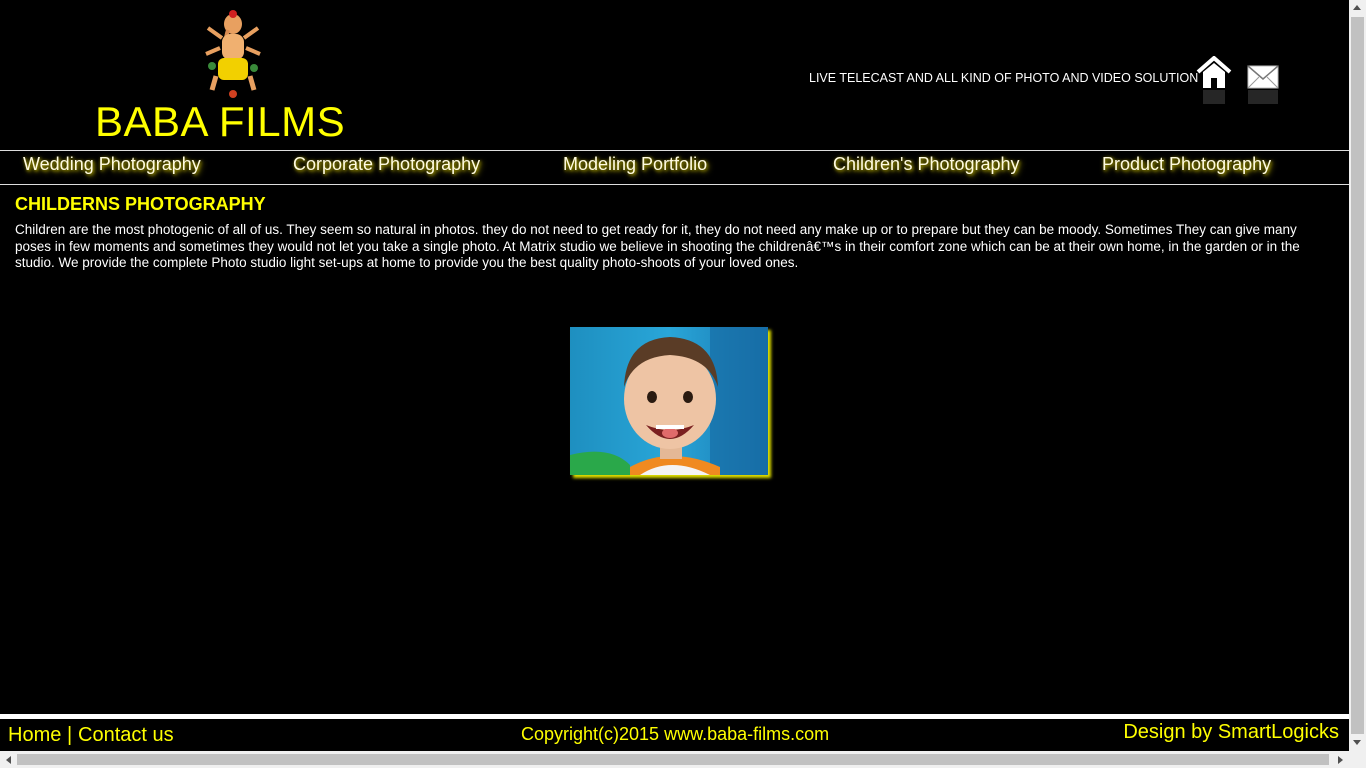 The height and width of the screenshot is (768, 1366). I want to click on scroll-left-arrow-icon, so click(8, 760).